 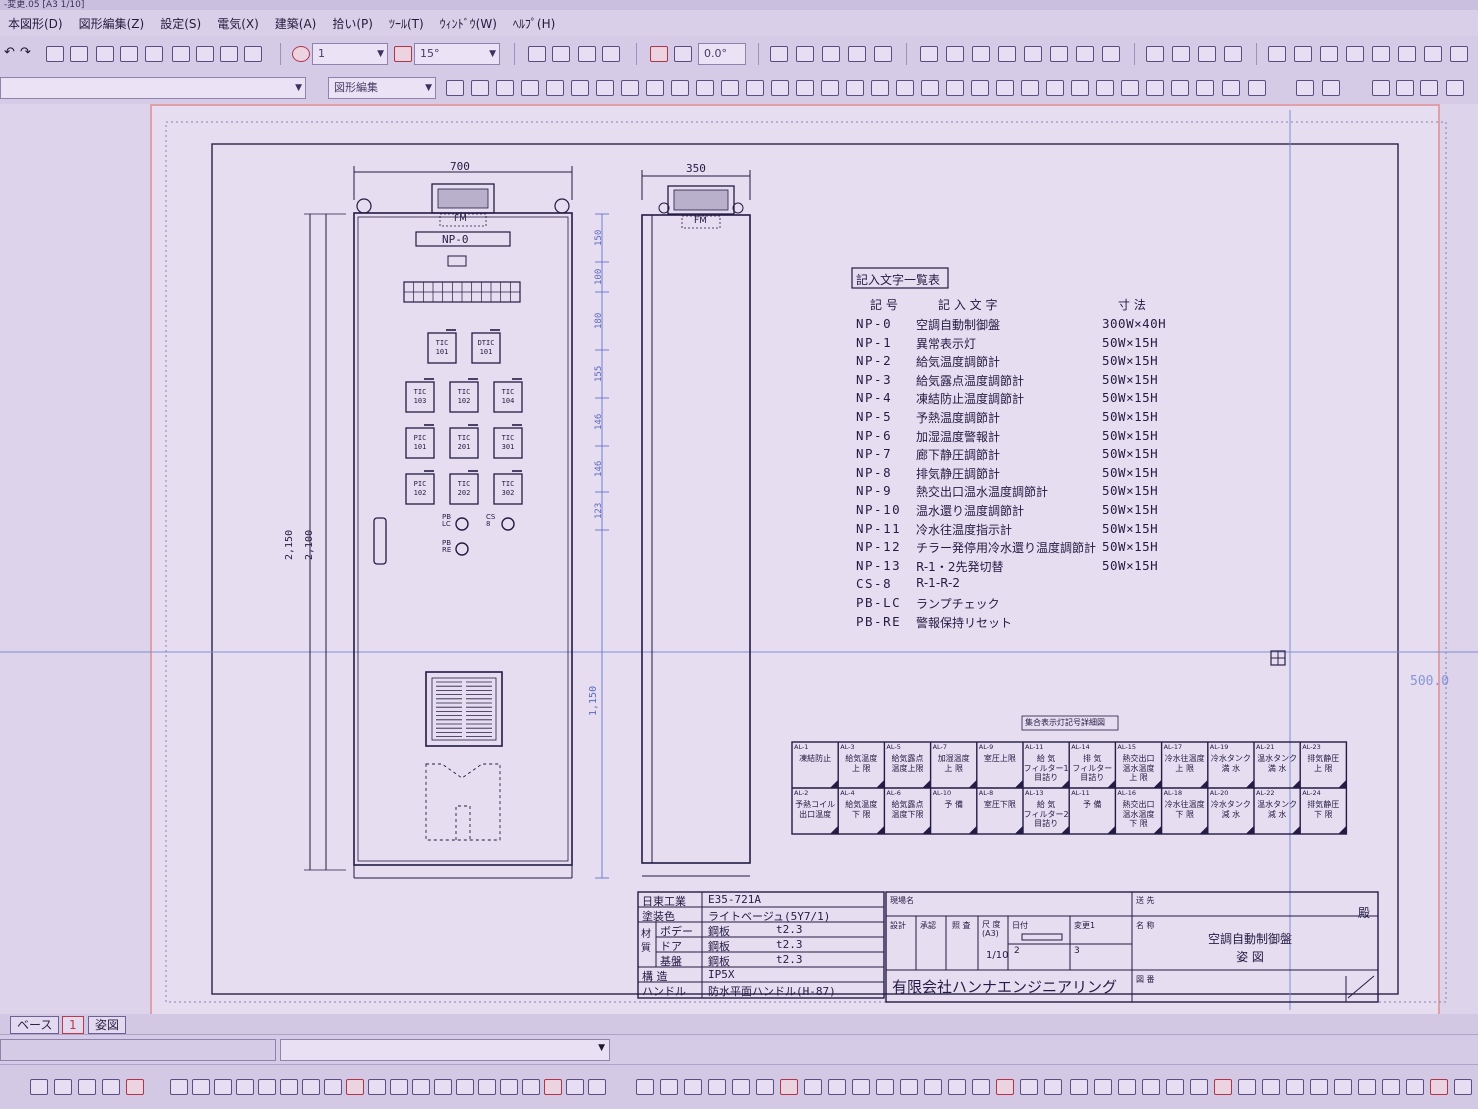 I want to click on bottom-tool-51-icon, so click(x=1247, y=1087).